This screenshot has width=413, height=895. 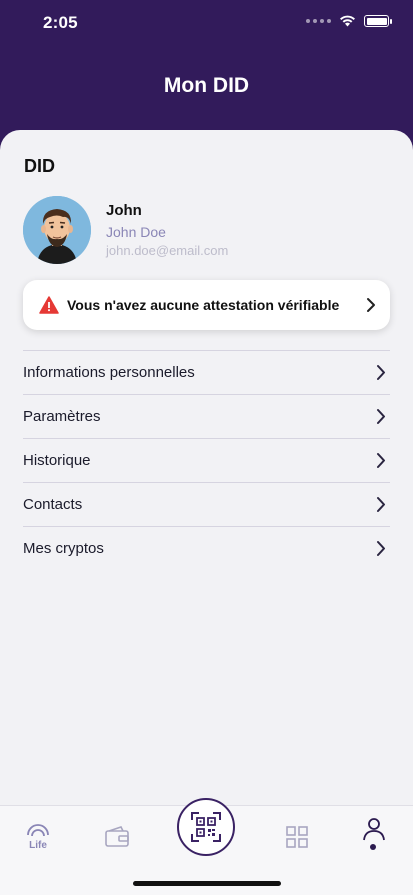 What do you see at coordinates (206, 85) in the screenshot?
I see `page-title: Mon DID` at bounding box center [206, 85].